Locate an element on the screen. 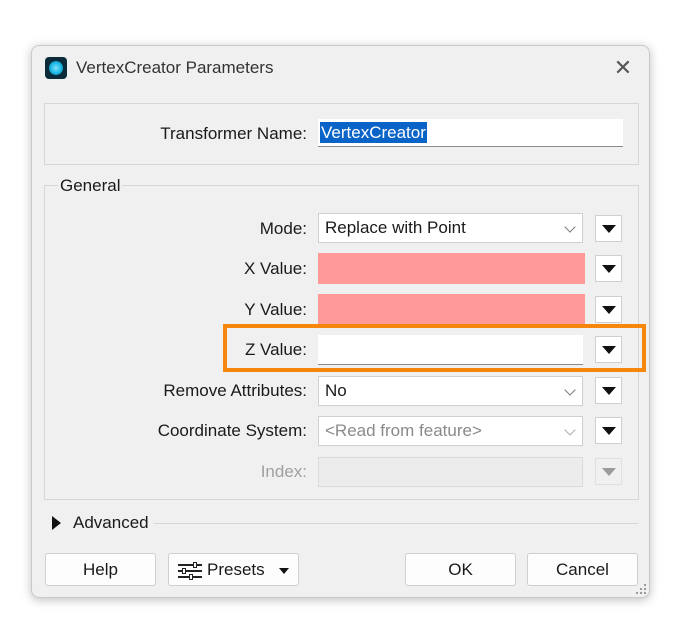 This screenshot has width=686, height=627. presets-label: Presets is located at coordinates (236, 569).